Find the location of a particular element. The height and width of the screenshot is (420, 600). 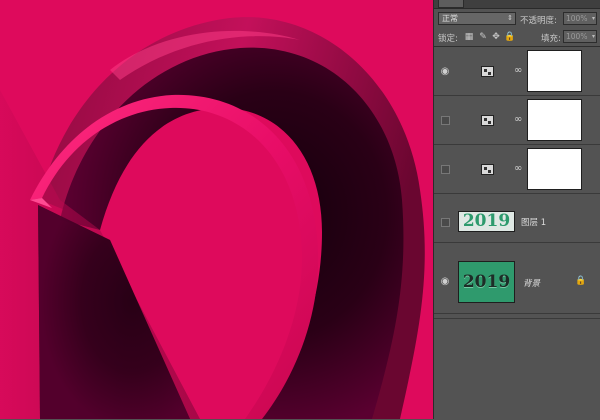

blend-mode-select: 正常 ⇕ is located at coordinates (477, 18).